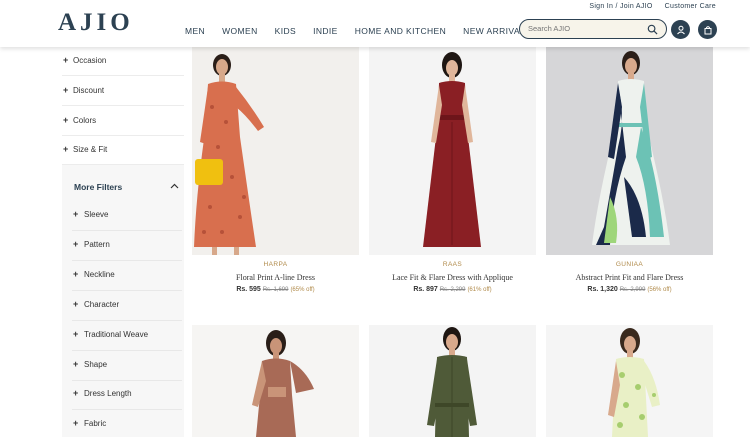 The width and height of the screenshot is (750, 437). Describe the element at coordinates (325, 31) in the screenshot. I see `nav-indie: INDIE` at that location.